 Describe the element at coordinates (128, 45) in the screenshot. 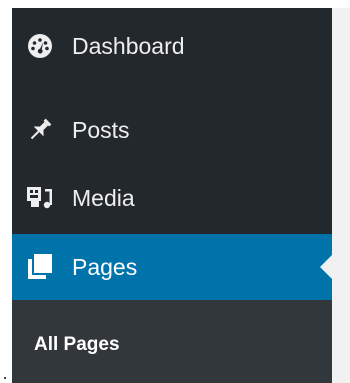

I see `sidebar-item-dashboard-label: Dashboard` at that location.